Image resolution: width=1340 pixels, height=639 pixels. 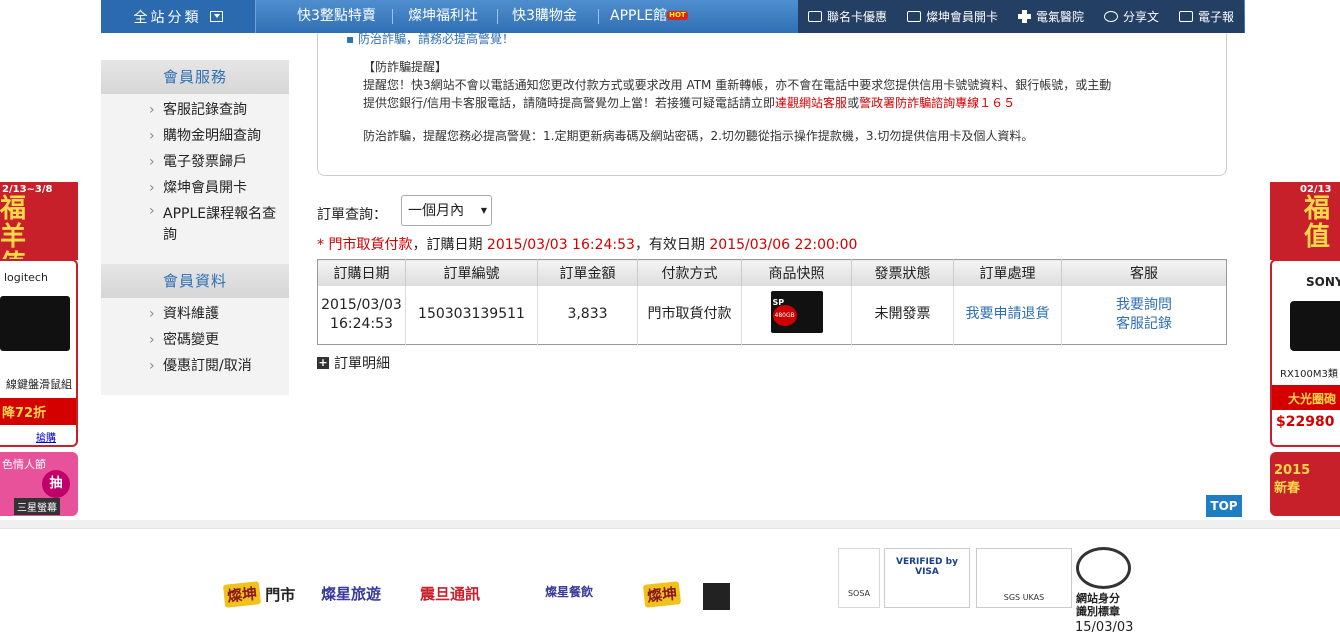 I want to click on dropdown-box-icon, so click(x=216, y=16).